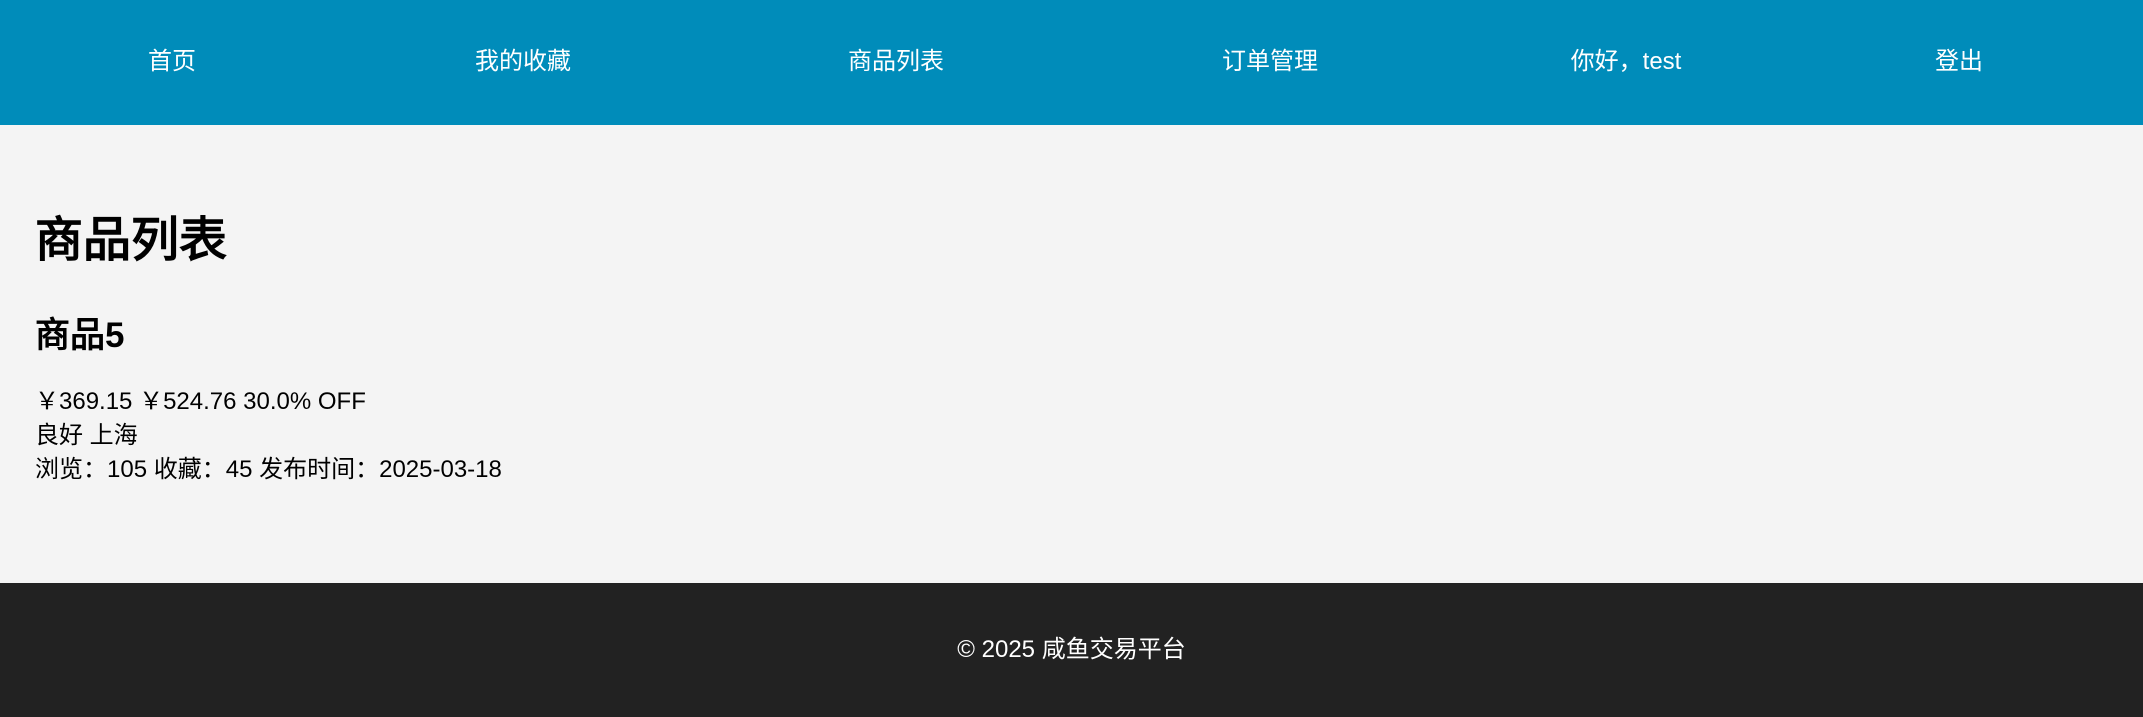  What do you see at coordinates (59, 435) in the screenshot?
I see `product-condition: 良好` at bounding box center [59, 435].